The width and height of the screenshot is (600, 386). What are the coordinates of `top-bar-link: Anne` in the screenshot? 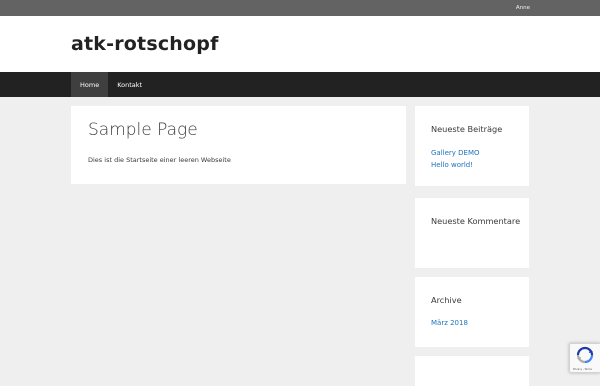 It's located at (523, 8).